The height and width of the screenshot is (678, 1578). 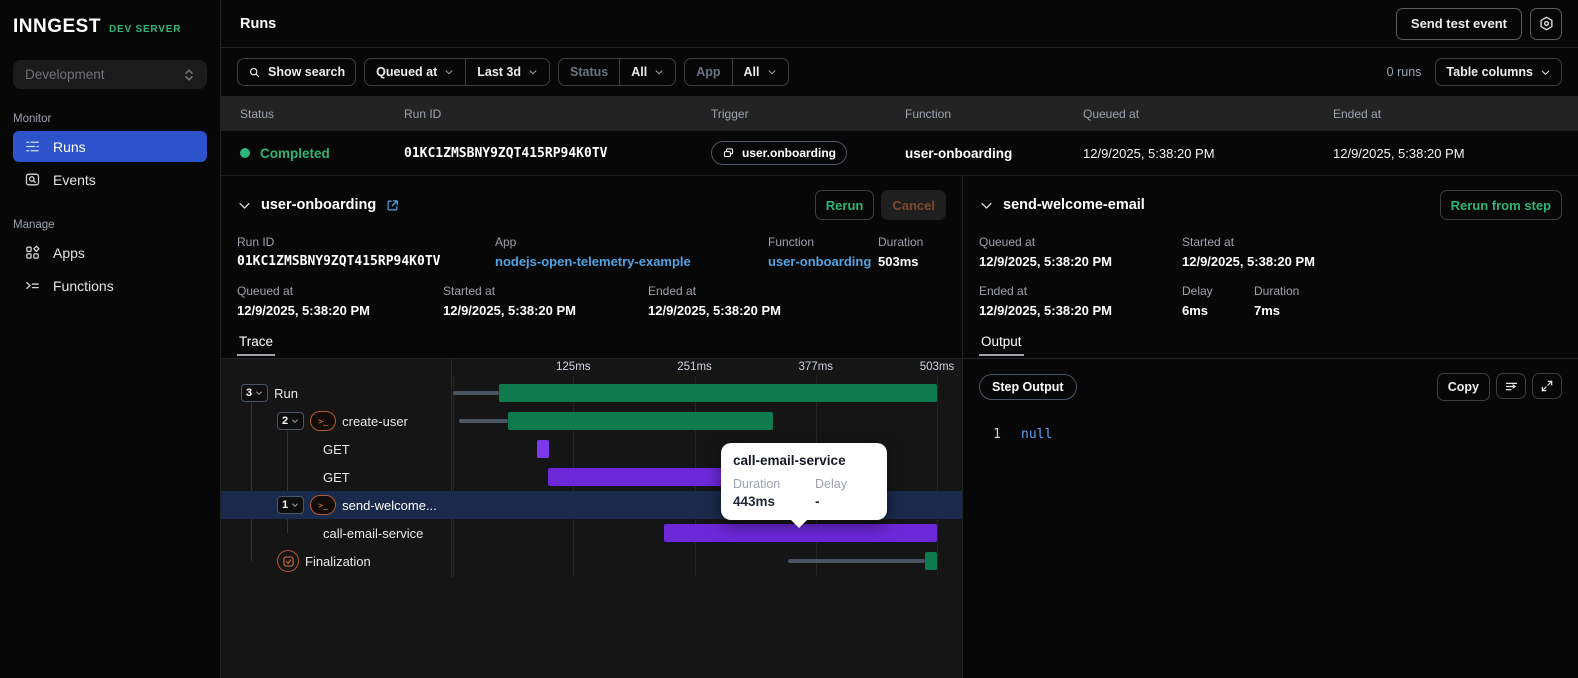 I want to click on trace-row-tree: Finalization, so click(x=324, y=561).